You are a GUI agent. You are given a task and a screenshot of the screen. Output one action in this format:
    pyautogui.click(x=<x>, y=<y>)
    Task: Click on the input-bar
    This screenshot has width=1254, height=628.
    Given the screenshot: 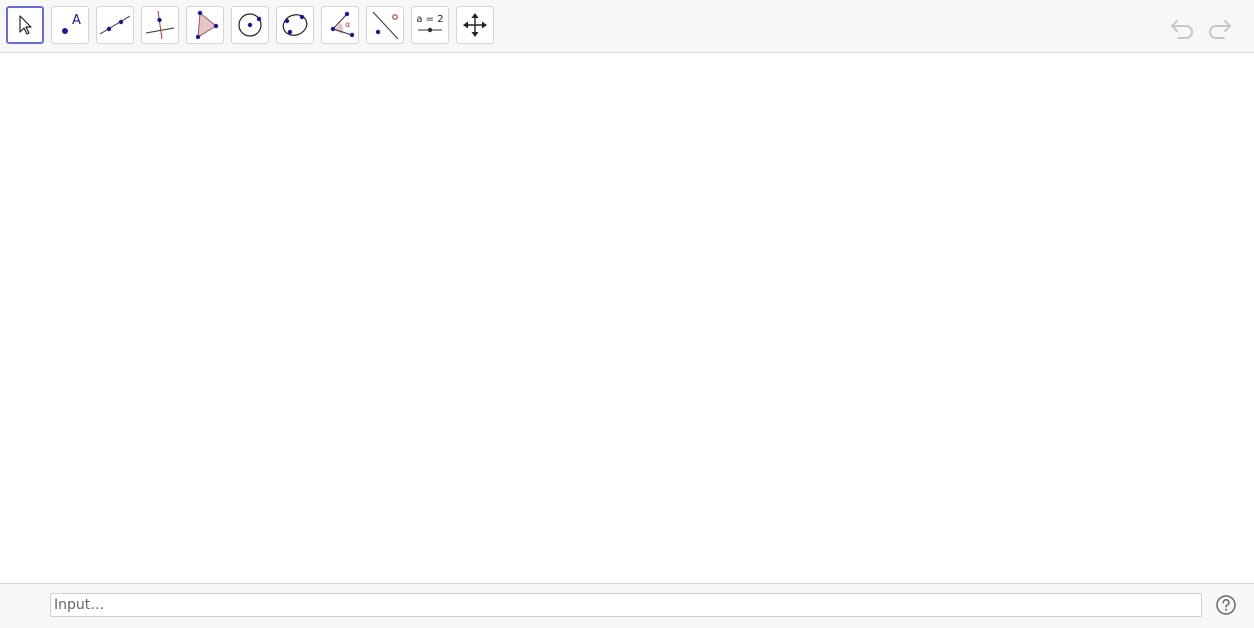 What is the action you would take?
    pyautogui.click(x=627, y=605)
    